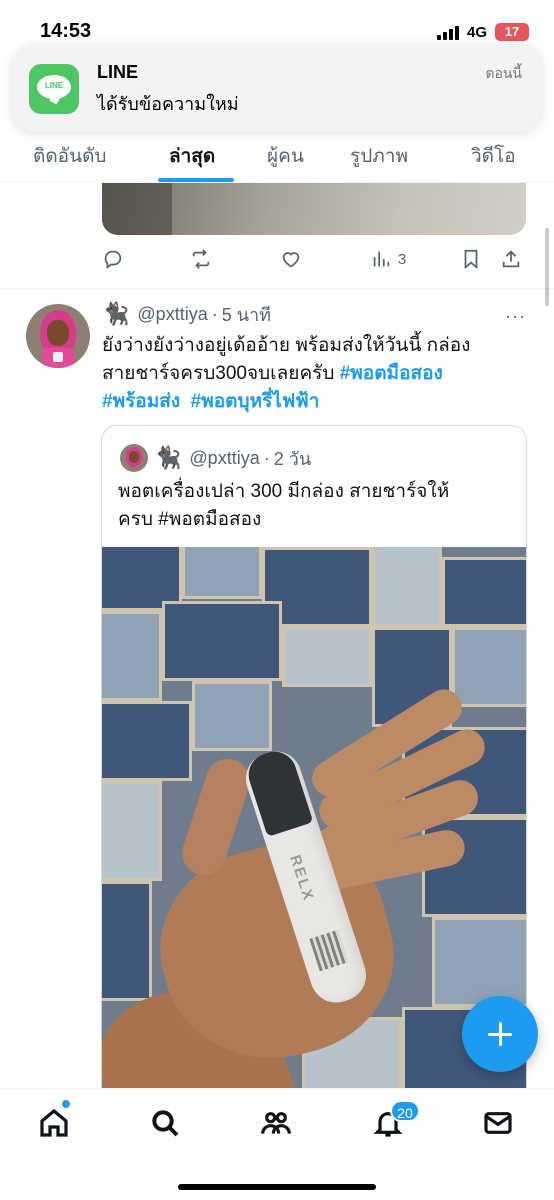  Describe the element at coordinates (503, 73) in the screenshot. I see `notification-time: ตอนนี้` at that location.